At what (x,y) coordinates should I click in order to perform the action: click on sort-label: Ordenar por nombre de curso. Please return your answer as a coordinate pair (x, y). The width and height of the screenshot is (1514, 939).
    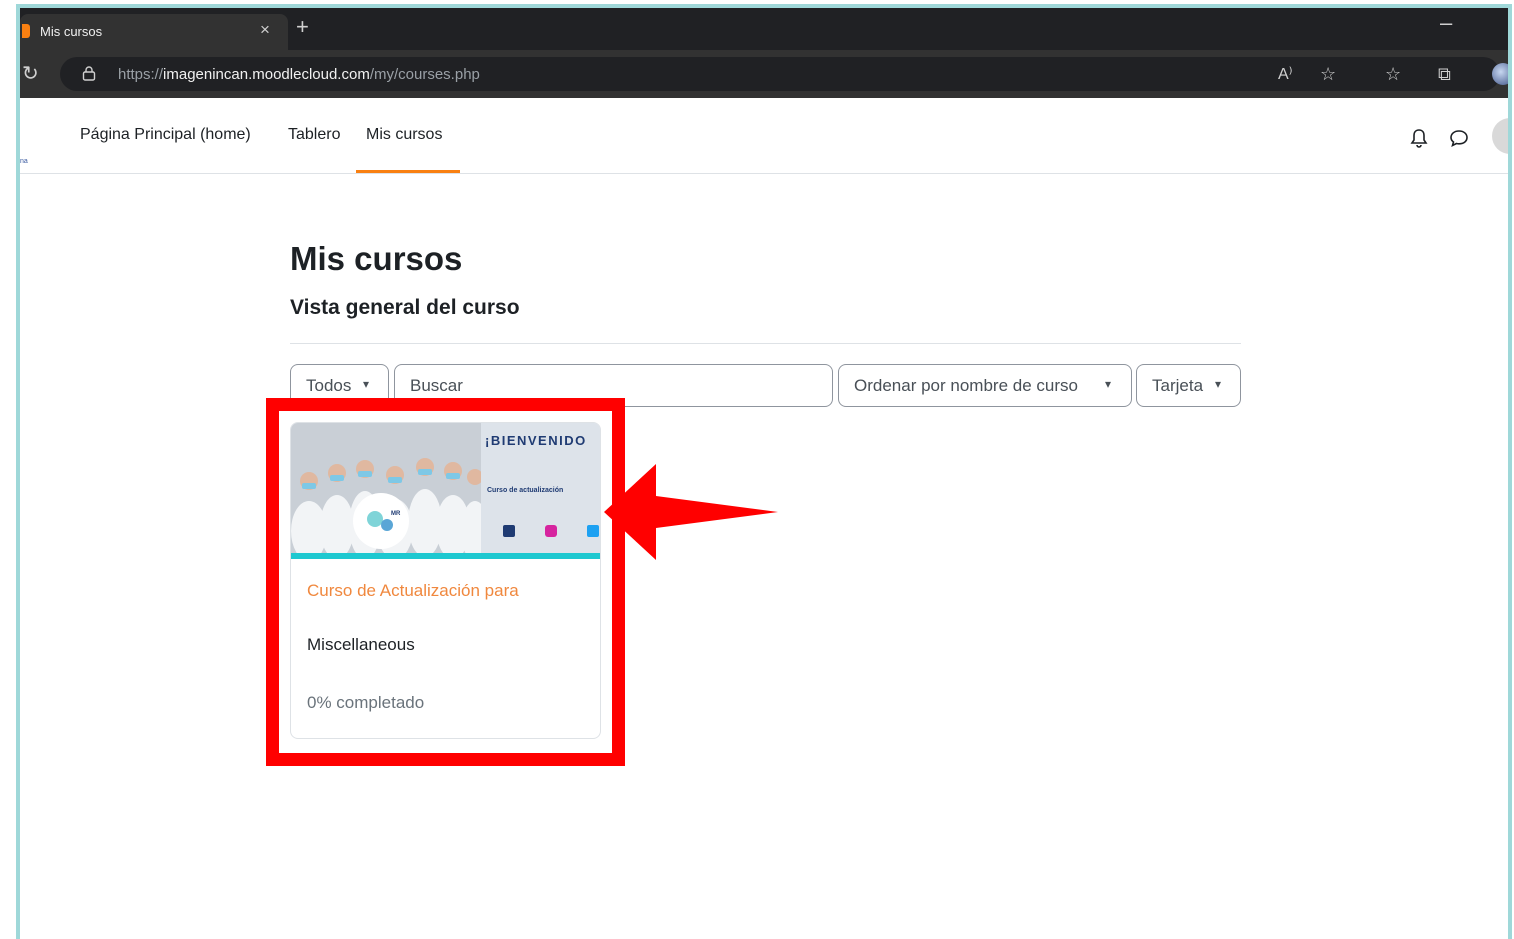
    Looking at the image, I should click on (966, 385).